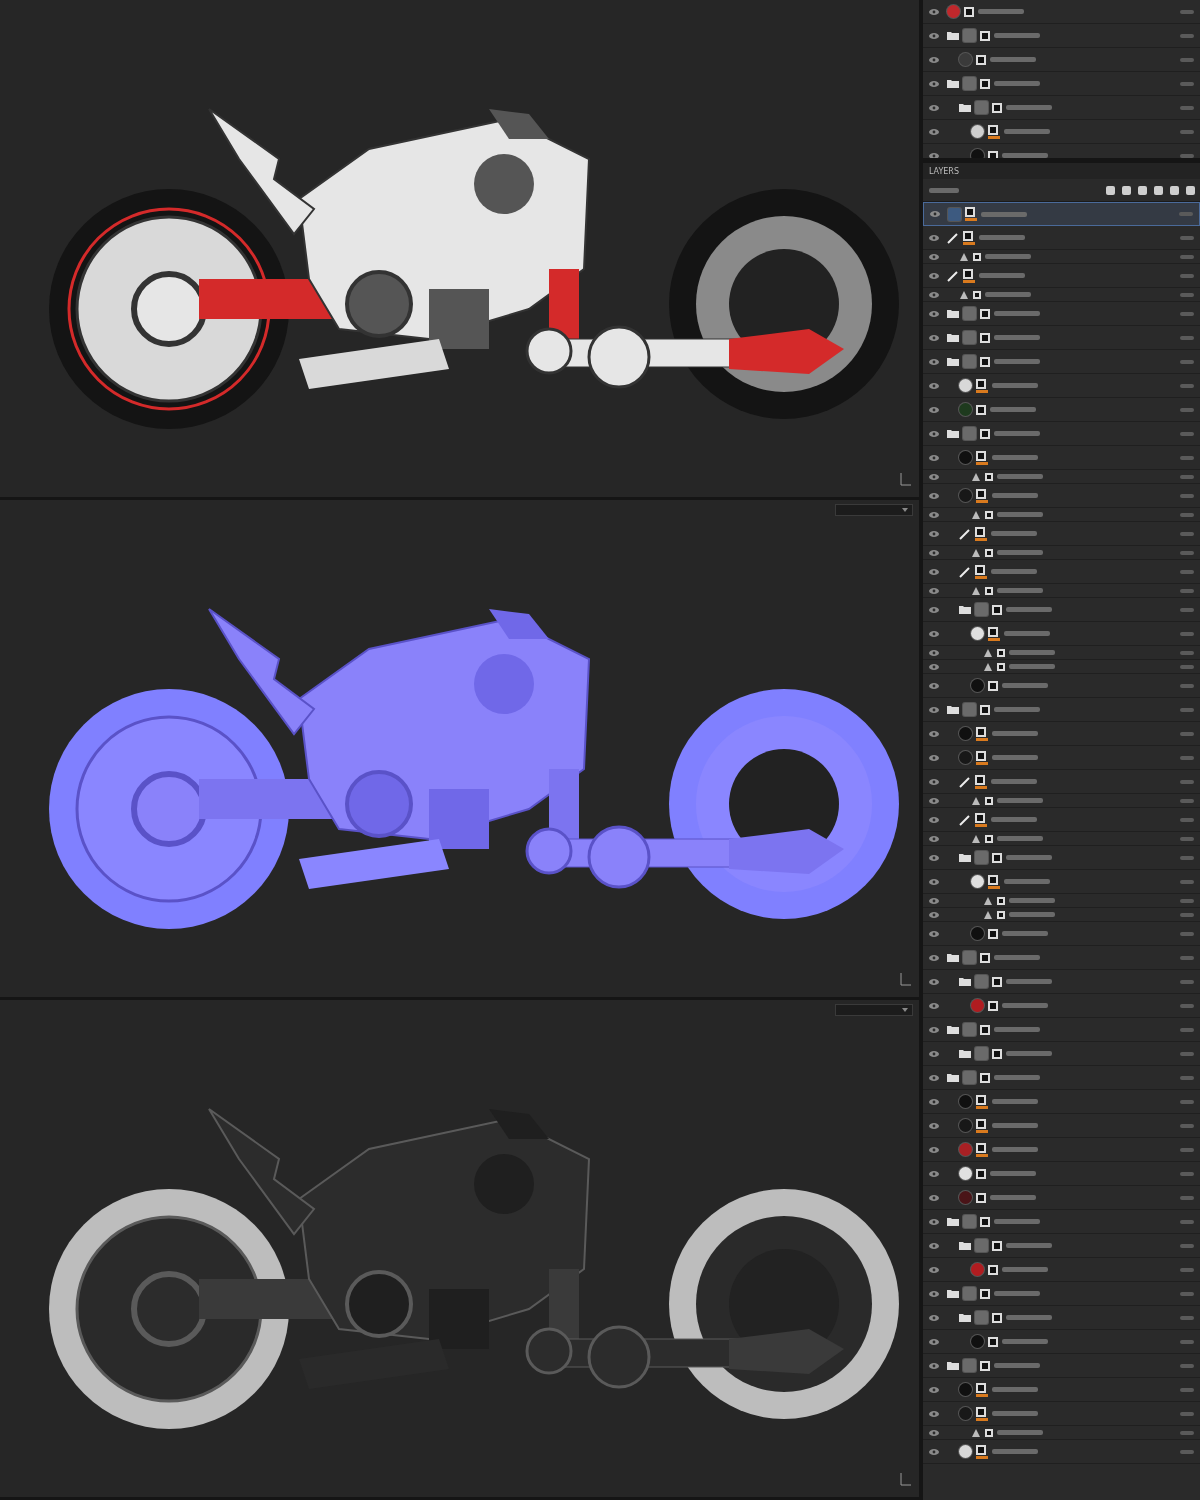 The height and width of the screenshot is (1500, 1200). Describe the element at coordinates (964, 533) in the screenshot. I see `brush-icon` at that location.